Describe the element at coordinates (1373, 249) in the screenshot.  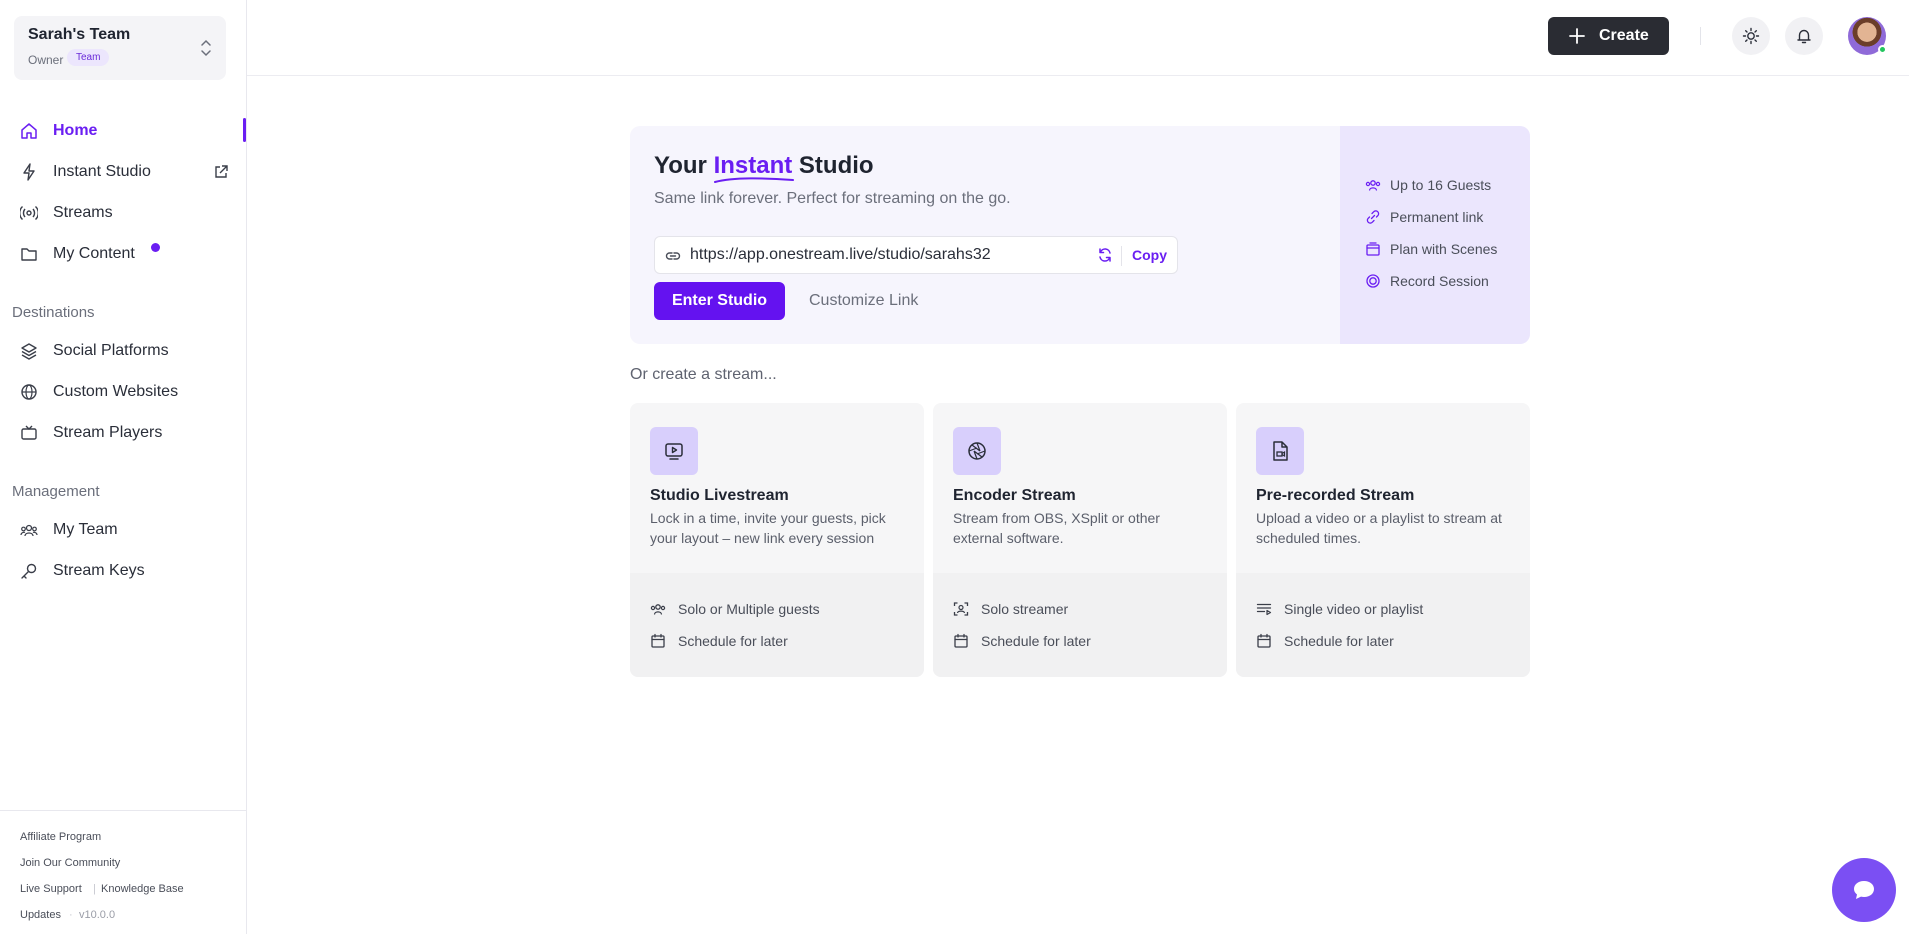
I see `scenes-icon` at that location.